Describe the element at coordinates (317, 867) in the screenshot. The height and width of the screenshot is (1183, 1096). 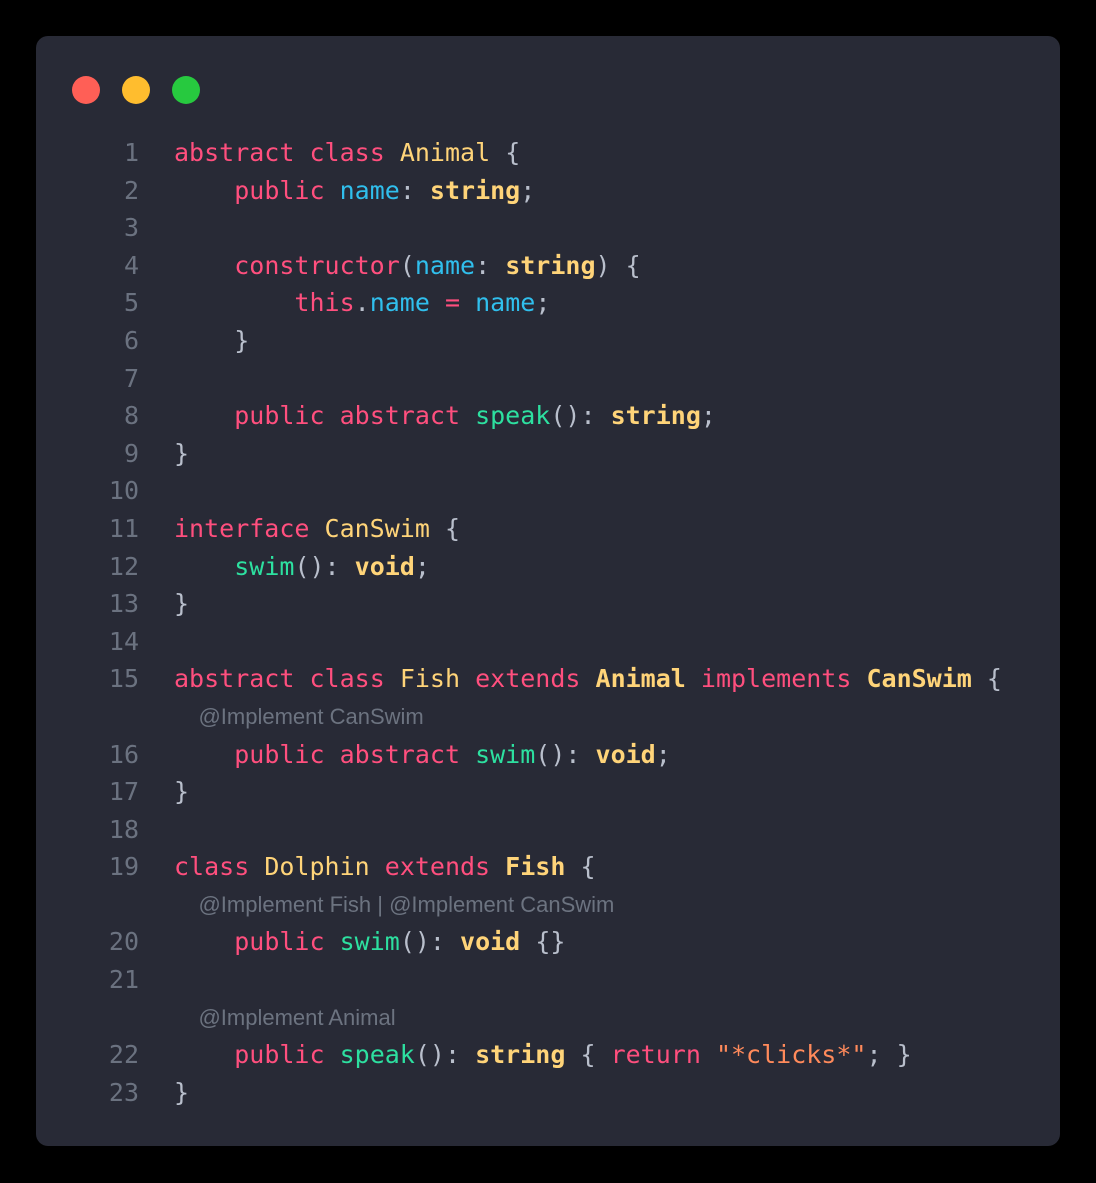
I see `code-token: Dolphin` at that location.